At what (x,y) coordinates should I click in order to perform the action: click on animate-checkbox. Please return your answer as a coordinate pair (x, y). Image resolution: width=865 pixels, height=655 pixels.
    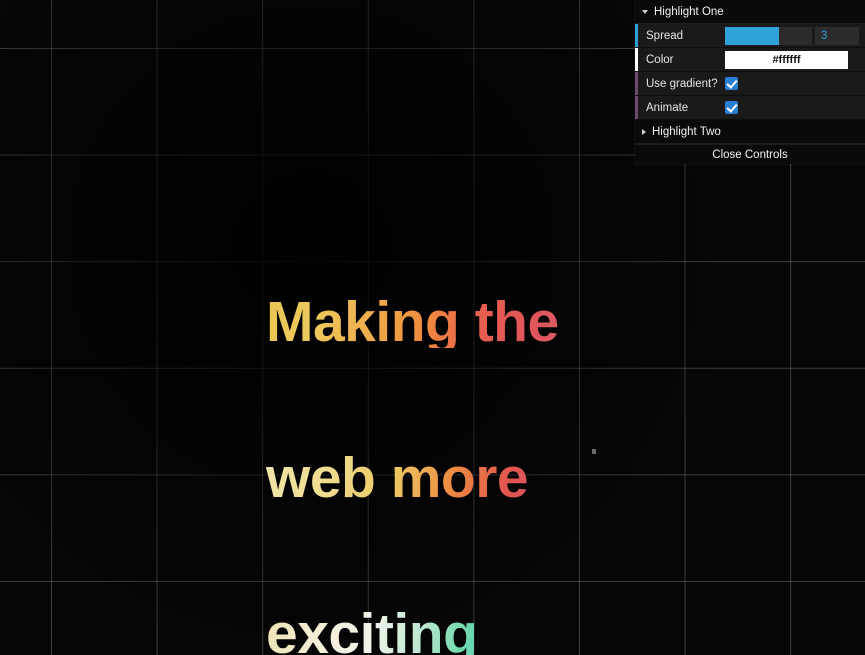
    Looking at the image, I should click on (731, 107).